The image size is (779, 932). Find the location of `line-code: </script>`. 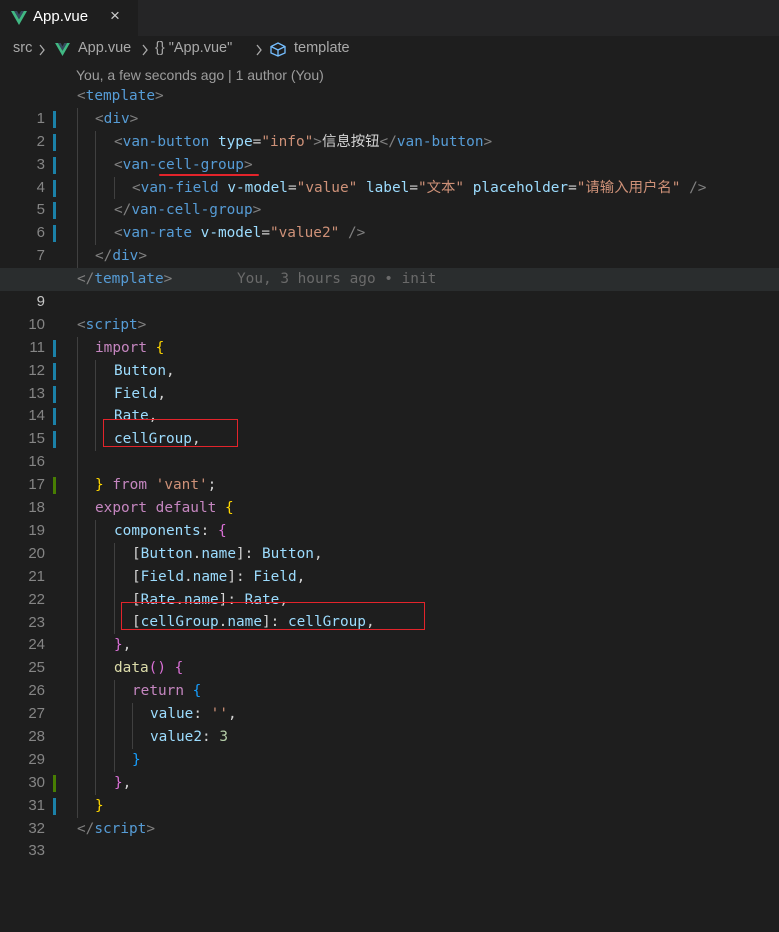

line-code: </script> is located at coordinates (116, 828).